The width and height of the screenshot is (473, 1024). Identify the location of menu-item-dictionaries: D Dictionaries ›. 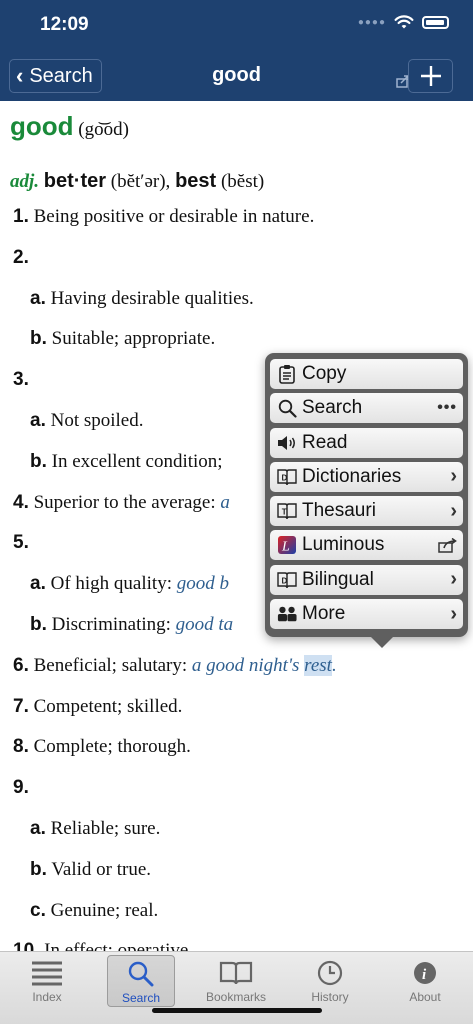
(366, 476).